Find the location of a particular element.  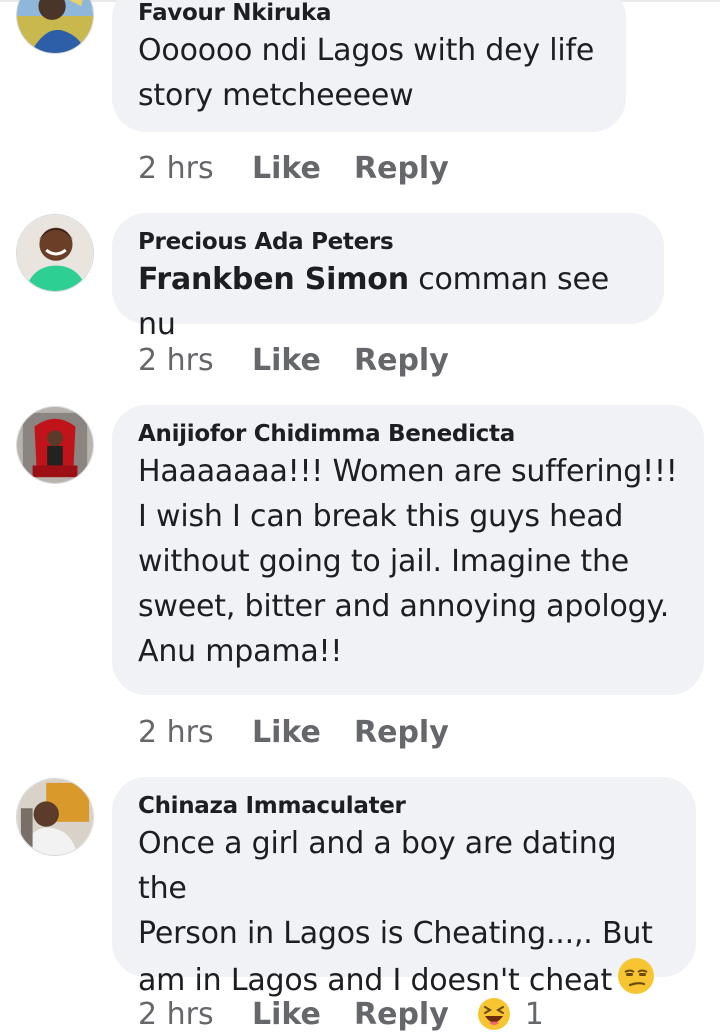

comment-text: Frankben Simon comman see nu is located at coordinates (388, 302).